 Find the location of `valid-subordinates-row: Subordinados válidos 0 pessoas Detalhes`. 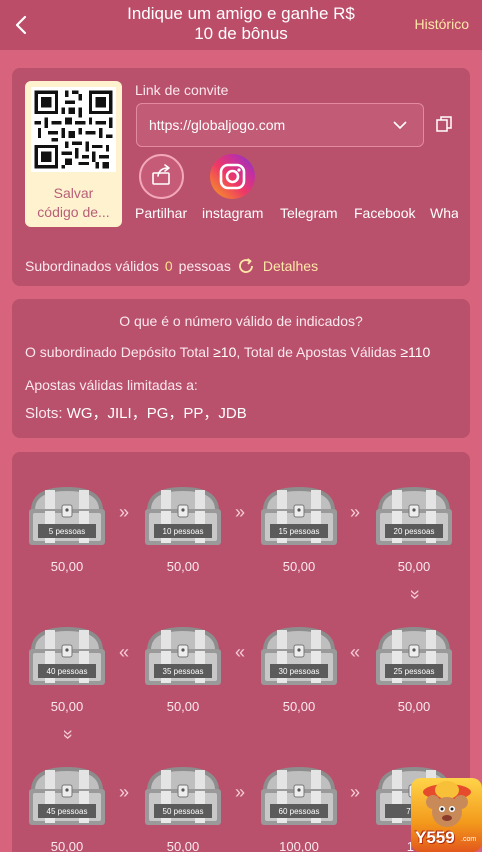

valid-subordinates-row: Subordinados válidos 0 pessoas Detalhes is located at coordinates (171, 266).